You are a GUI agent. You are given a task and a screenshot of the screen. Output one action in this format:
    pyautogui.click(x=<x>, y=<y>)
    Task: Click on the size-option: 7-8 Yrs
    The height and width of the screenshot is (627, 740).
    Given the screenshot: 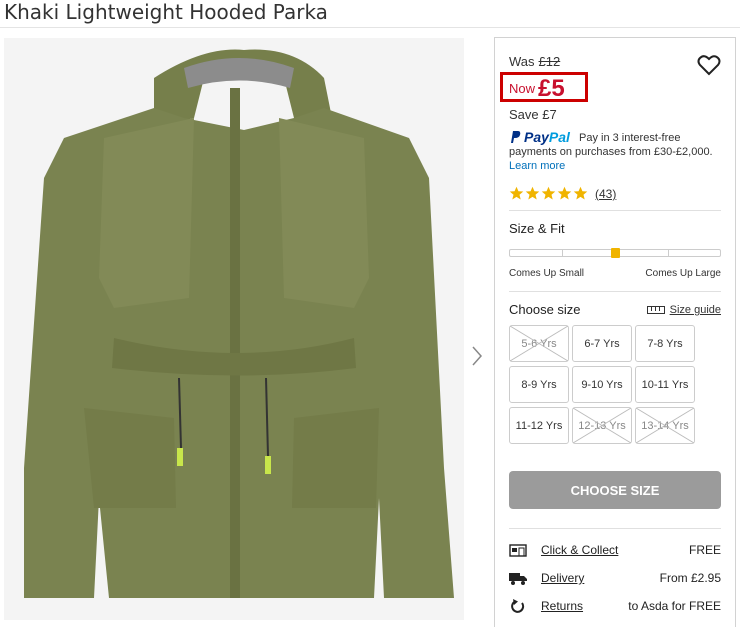 What is the action you would take?
    pyautogui.click(x=665, y=343)
    